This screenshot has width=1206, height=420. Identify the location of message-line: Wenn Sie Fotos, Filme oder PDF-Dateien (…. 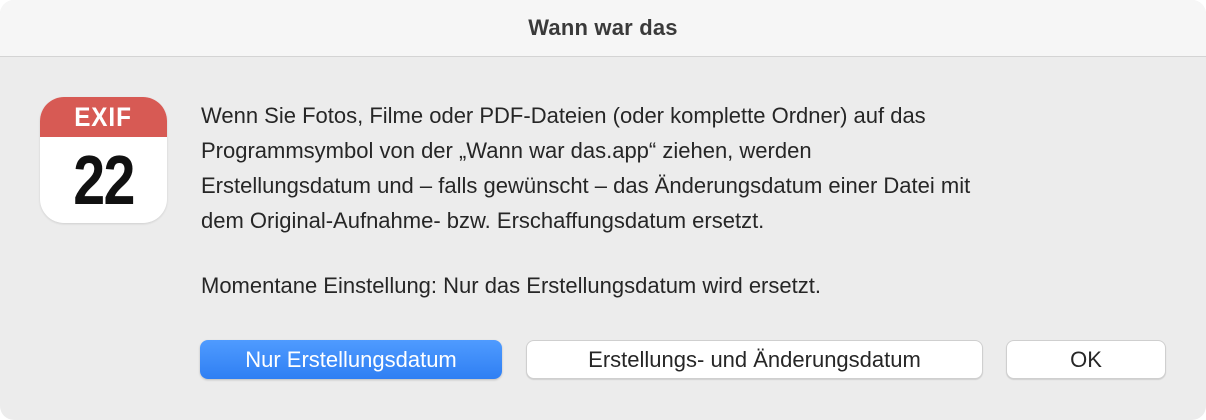
(563, 115).